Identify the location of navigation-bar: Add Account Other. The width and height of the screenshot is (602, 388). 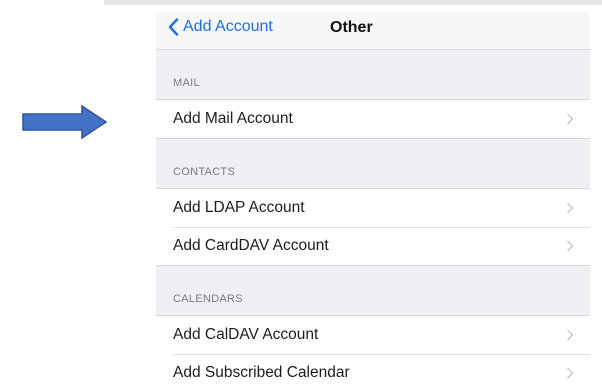
(373, 31).